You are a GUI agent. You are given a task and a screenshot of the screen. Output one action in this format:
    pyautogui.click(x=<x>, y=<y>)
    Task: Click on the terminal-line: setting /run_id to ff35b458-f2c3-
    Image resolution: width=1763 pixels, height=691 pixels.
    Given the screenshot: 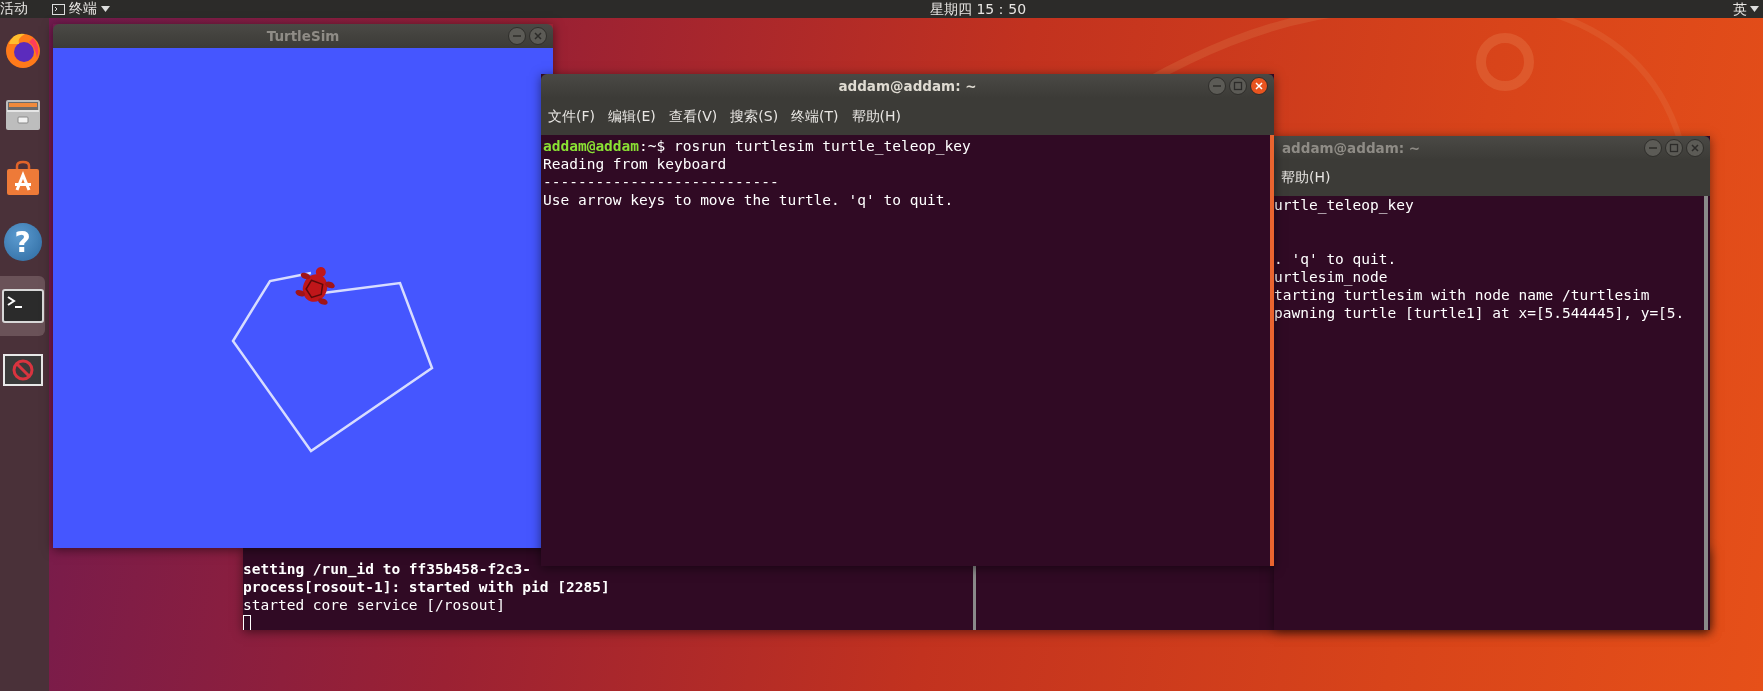 What is the action you would take?
    pyautogui.click(x=387, y=569)
    